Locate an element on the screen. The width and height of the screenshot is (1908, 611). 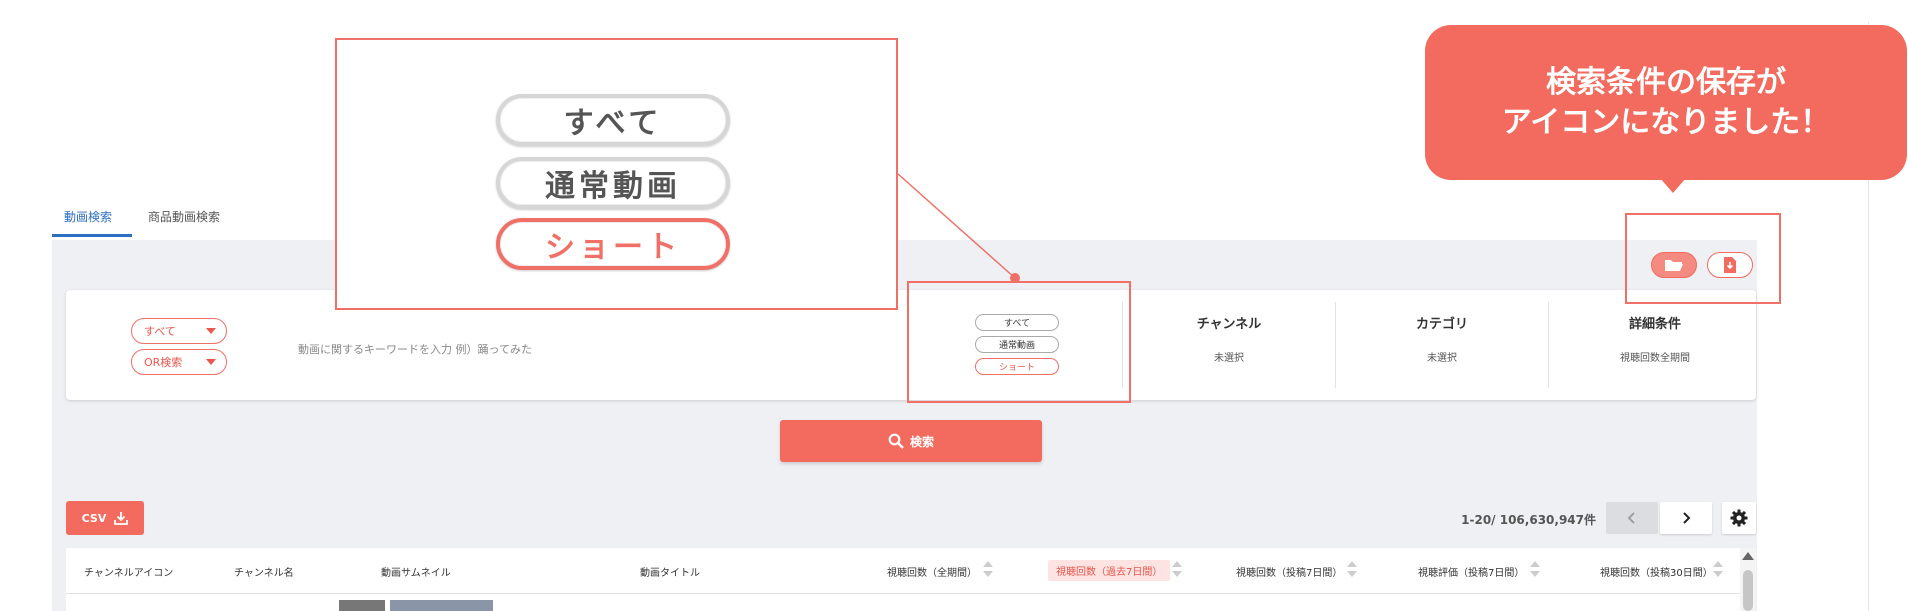
bubble-tail is located at coordinates (1673, 185).